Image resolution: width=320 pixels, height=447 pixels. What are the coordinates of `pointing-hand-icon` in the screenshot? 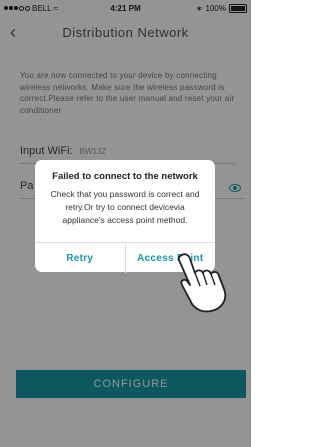 It's located at (202, 283).